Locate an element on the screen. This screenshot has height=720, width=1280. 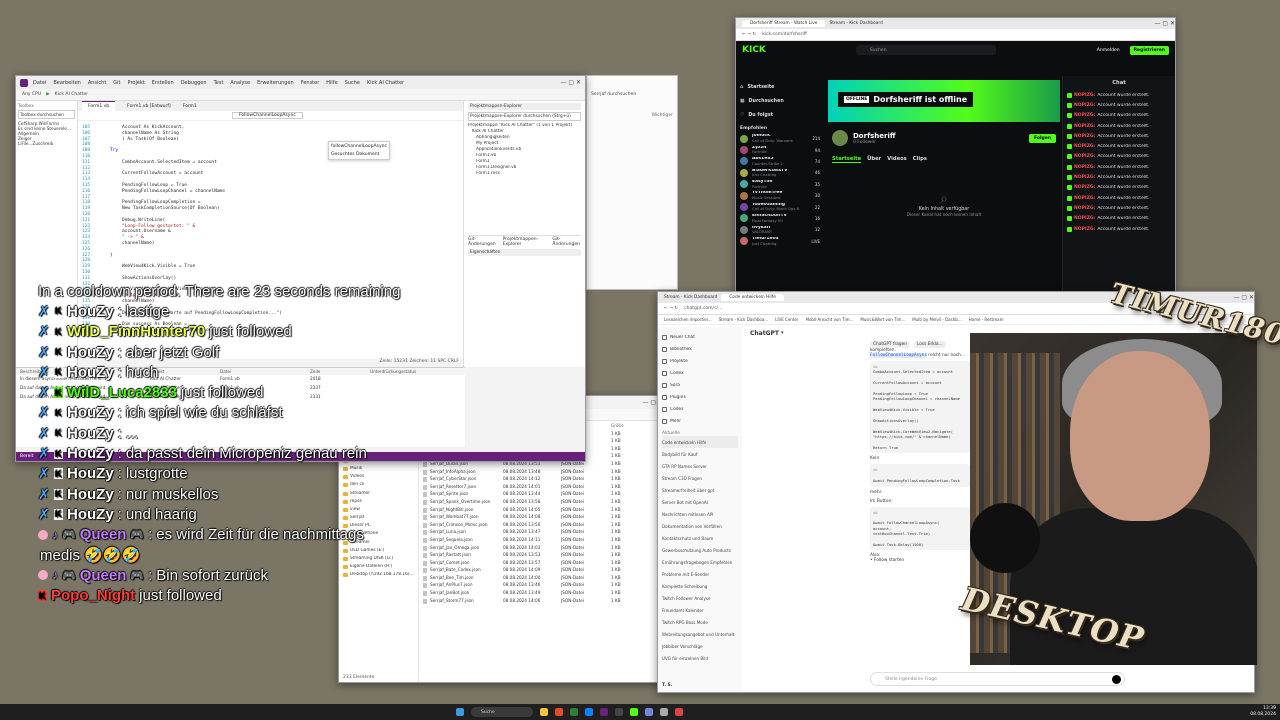
kick-nav-following: ♡ Du folgst is located at coordinates (780, 115).